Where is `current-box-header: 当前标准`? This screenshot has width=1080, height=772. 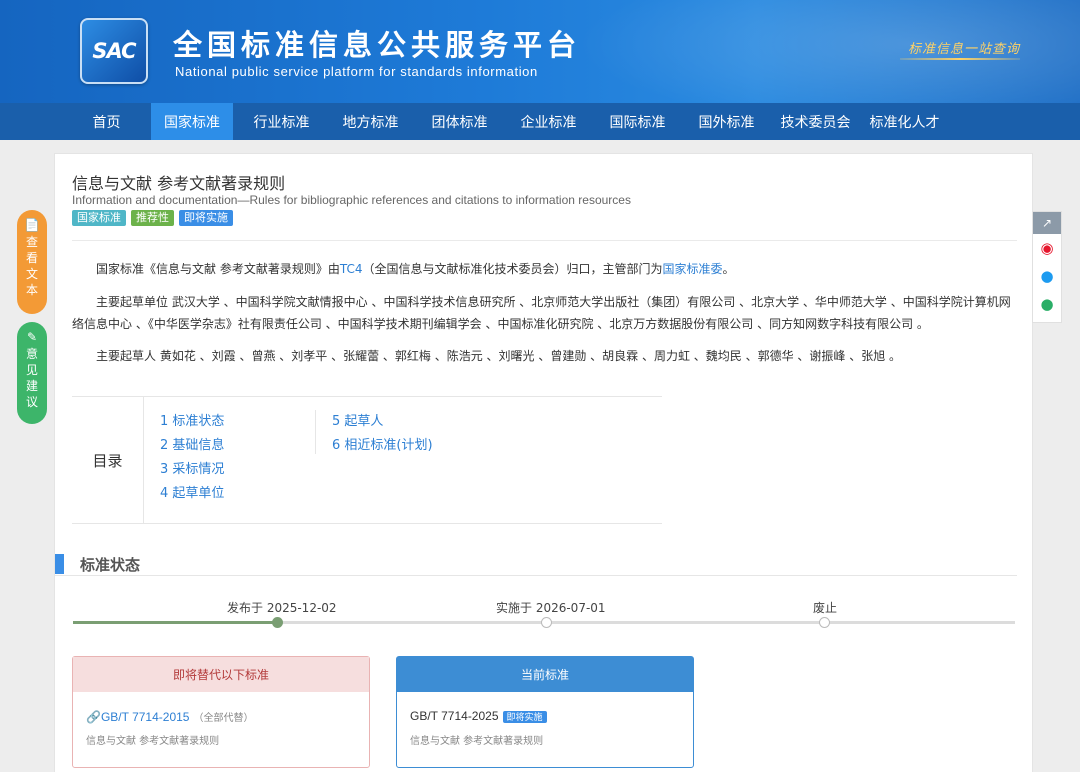 current-box-header: 当前标准 is located at coordinates (545, 674).